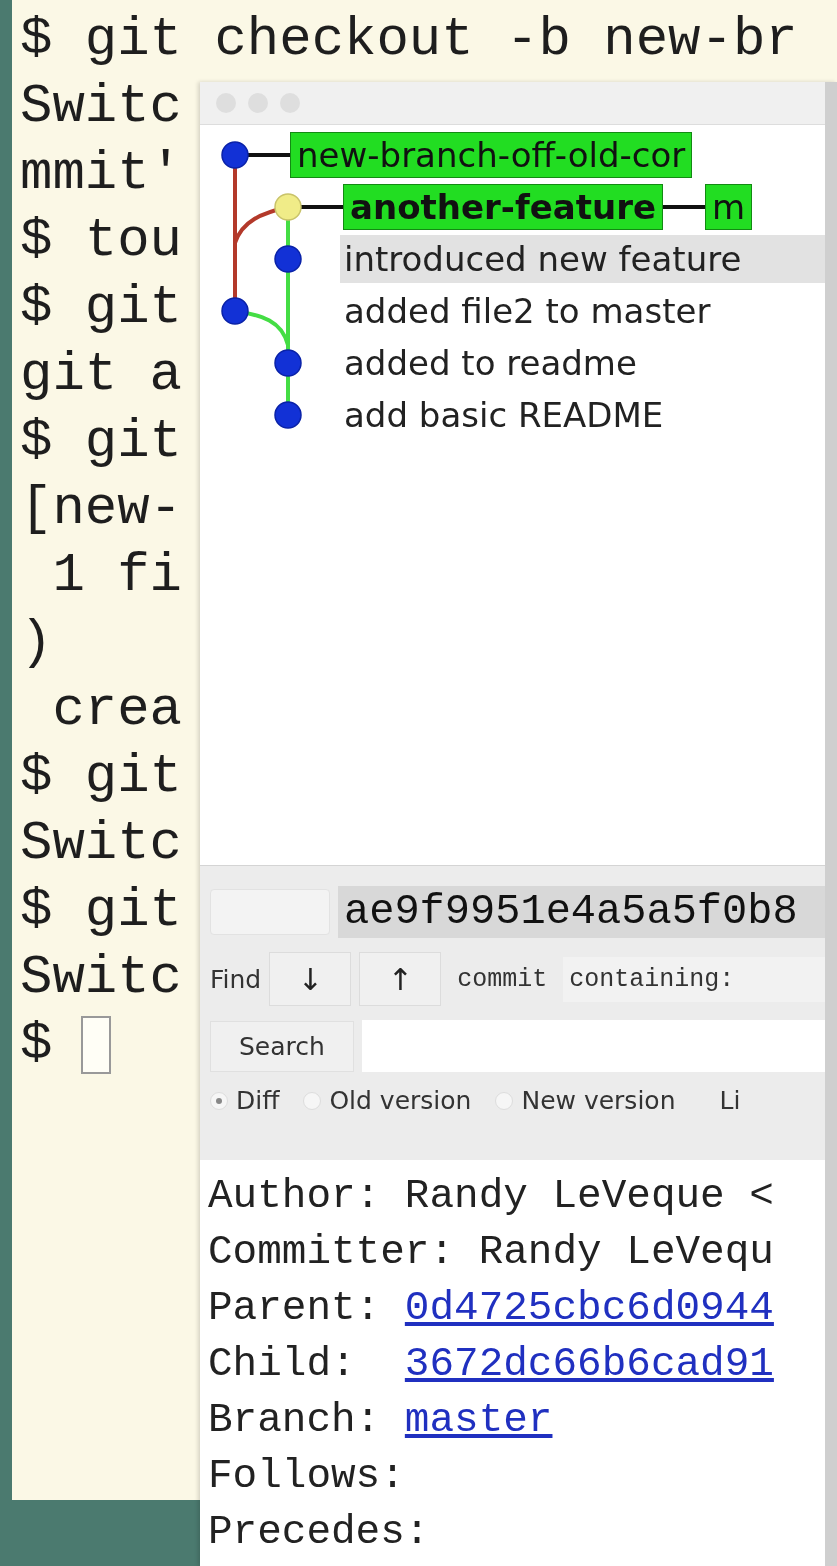 Image resolution: width=837 pixels, height=1566 pixels. I want to click on find-label: Find, so click(236, 979).